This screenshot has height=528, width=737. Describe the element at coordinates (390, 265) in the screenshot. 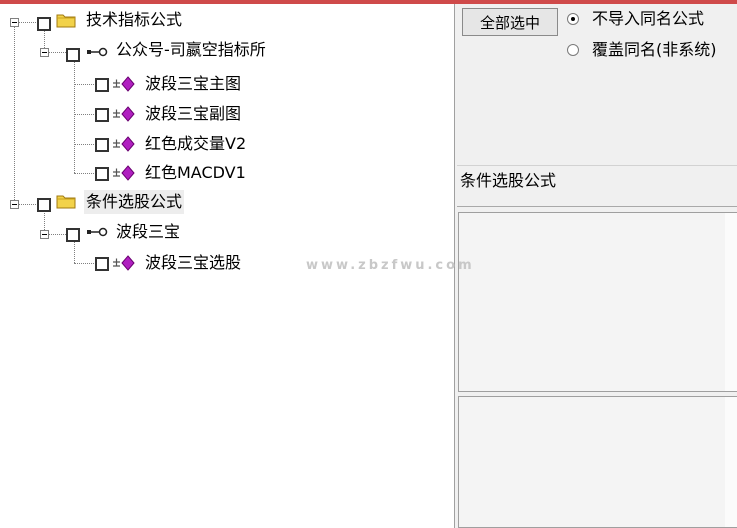

I see `watermark-text: www.zbzfwu.com` at that location.